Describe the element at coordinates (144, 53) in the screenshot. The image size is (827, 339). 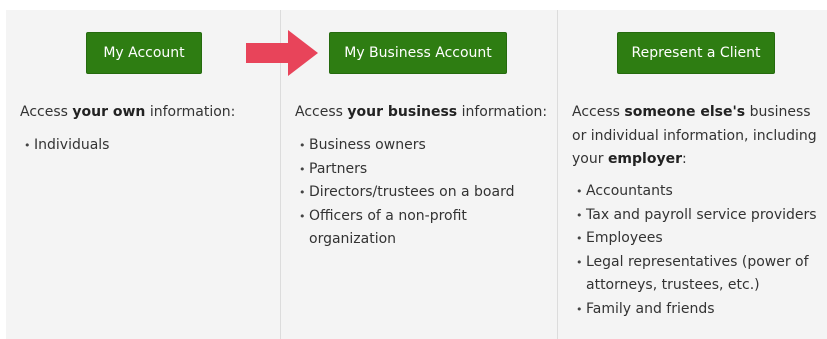
I see `my-account-button: My Account` at that location.